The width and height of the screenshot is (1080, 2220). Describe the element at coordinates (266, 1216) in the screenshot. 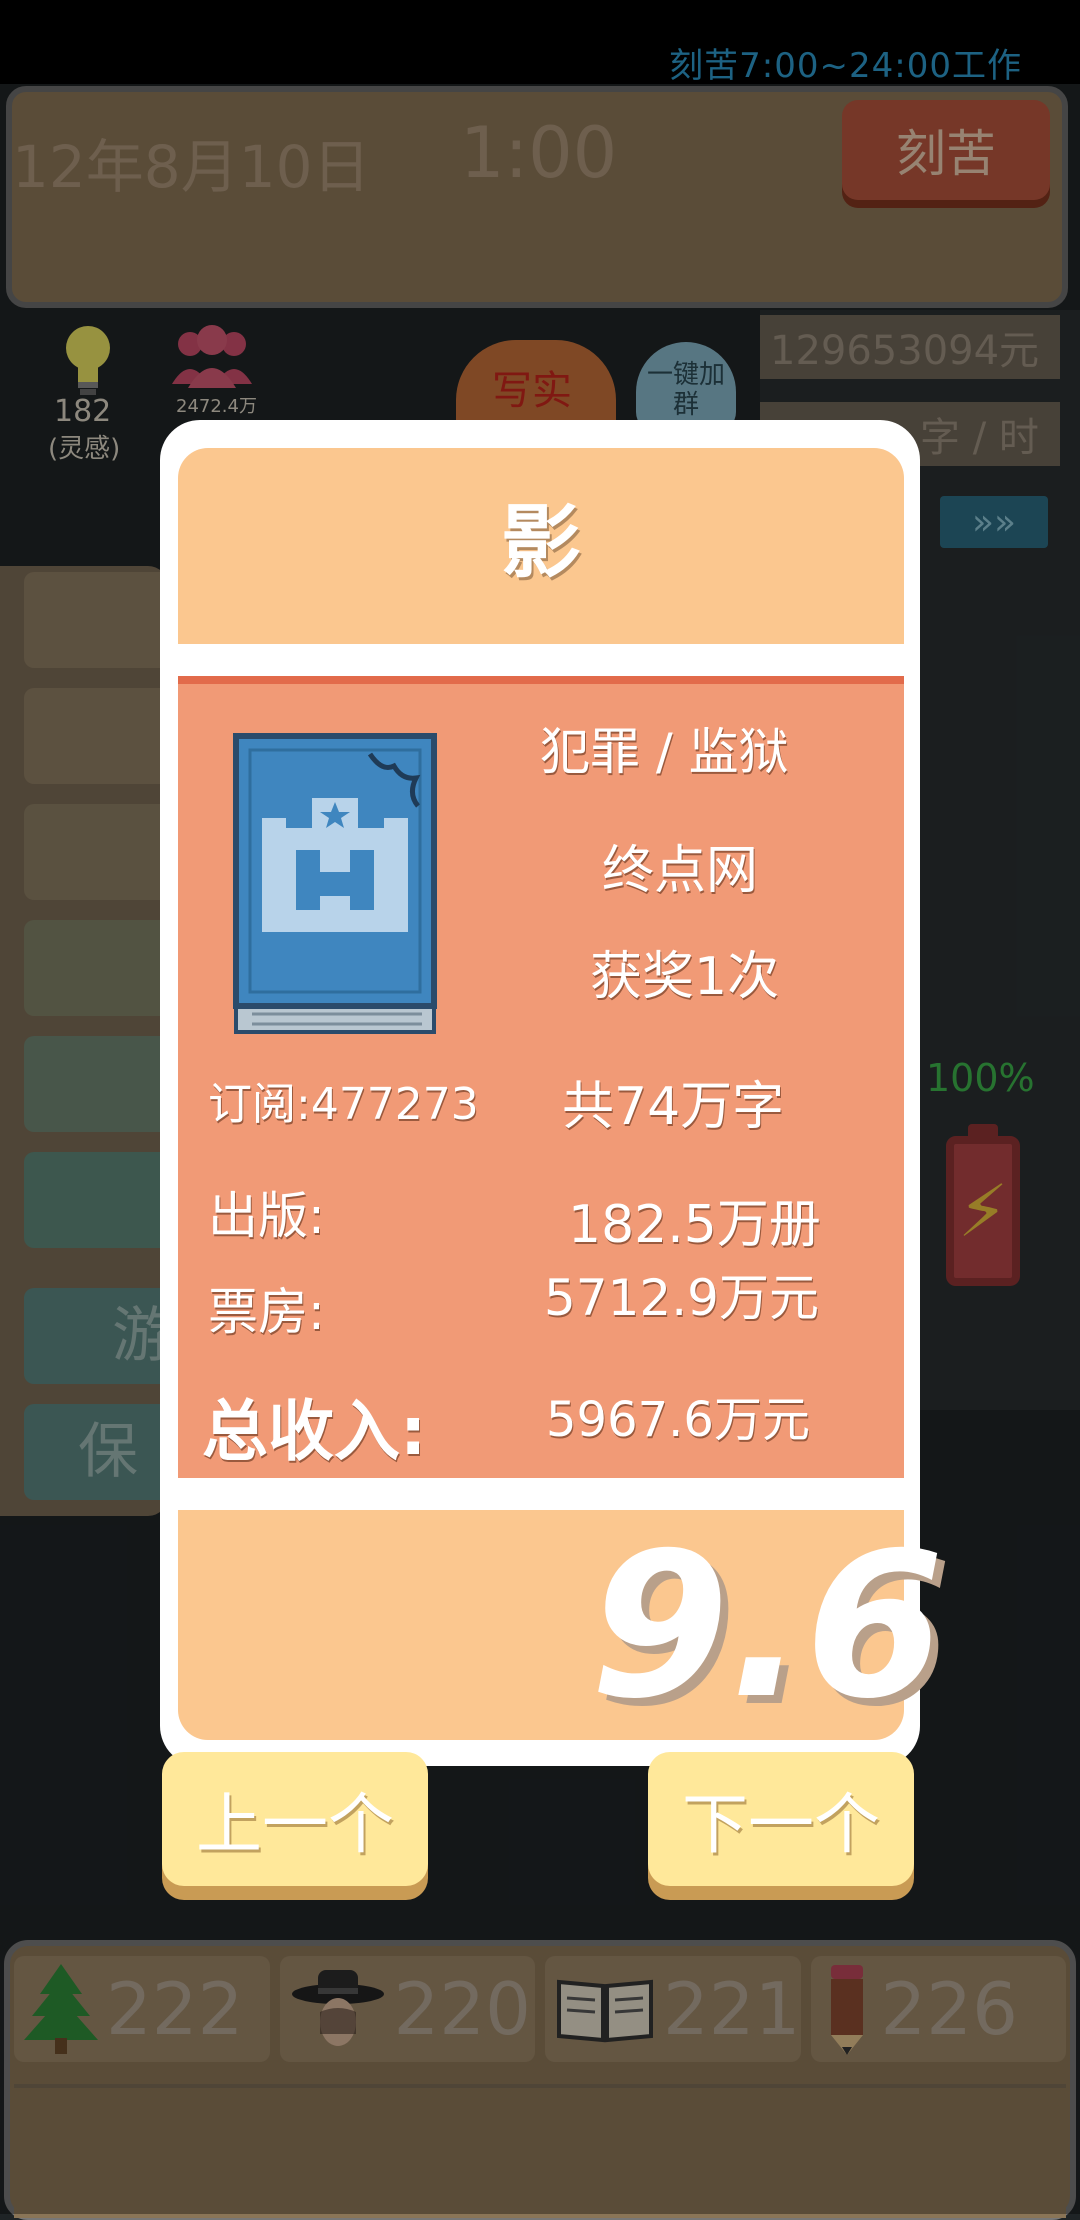

I see `published-label: 出版:` at that location.